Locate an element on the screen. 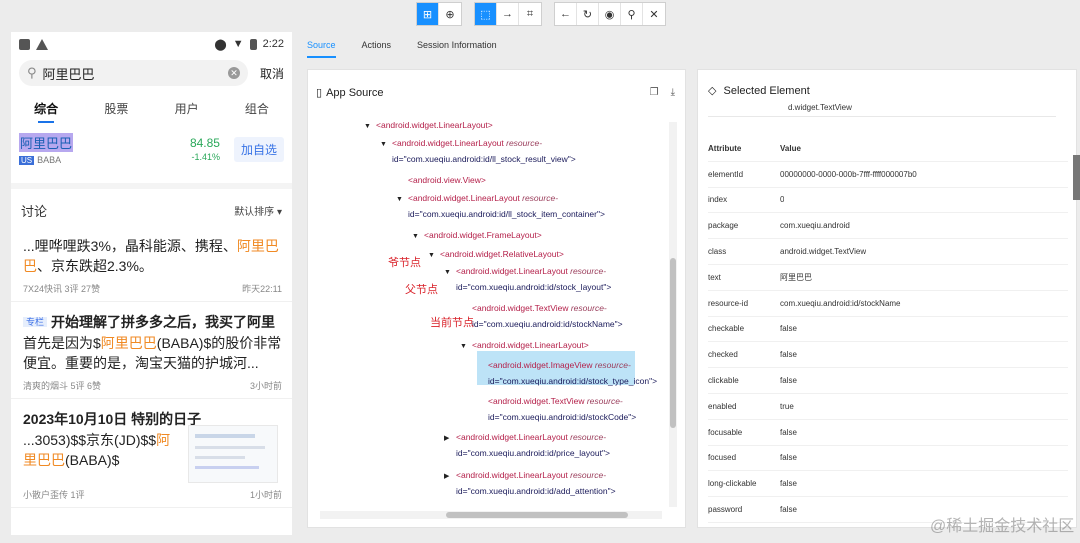  stock-change: -1.41% is located at coordinates (205, 157).